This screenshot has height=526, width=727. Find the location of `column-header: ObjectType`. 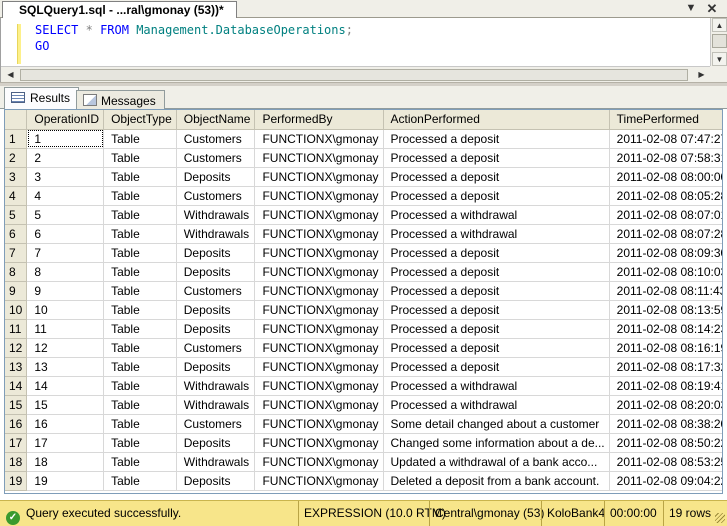

column-header: ObjectType is located at coordinates (140, 120).